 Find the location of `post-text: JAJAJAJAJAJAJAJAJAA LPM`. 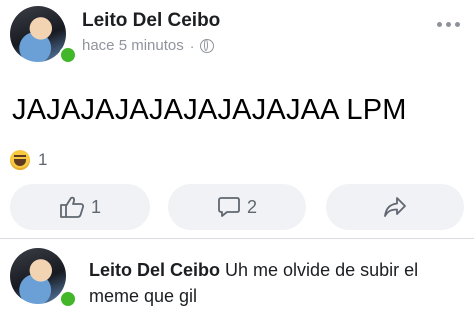

post-text: JAJAJAJAJAJAJAJAJAA LPM is located at coordinates (209, 110).